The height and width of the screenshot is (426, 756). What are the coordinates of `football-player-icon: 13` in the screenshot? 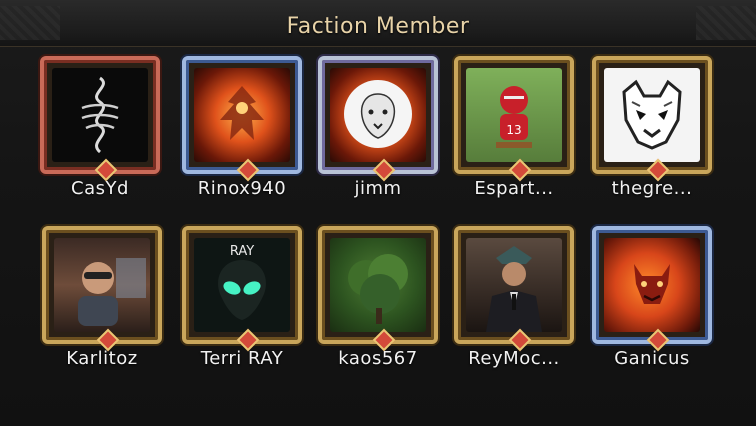 It's located at (514, 117).